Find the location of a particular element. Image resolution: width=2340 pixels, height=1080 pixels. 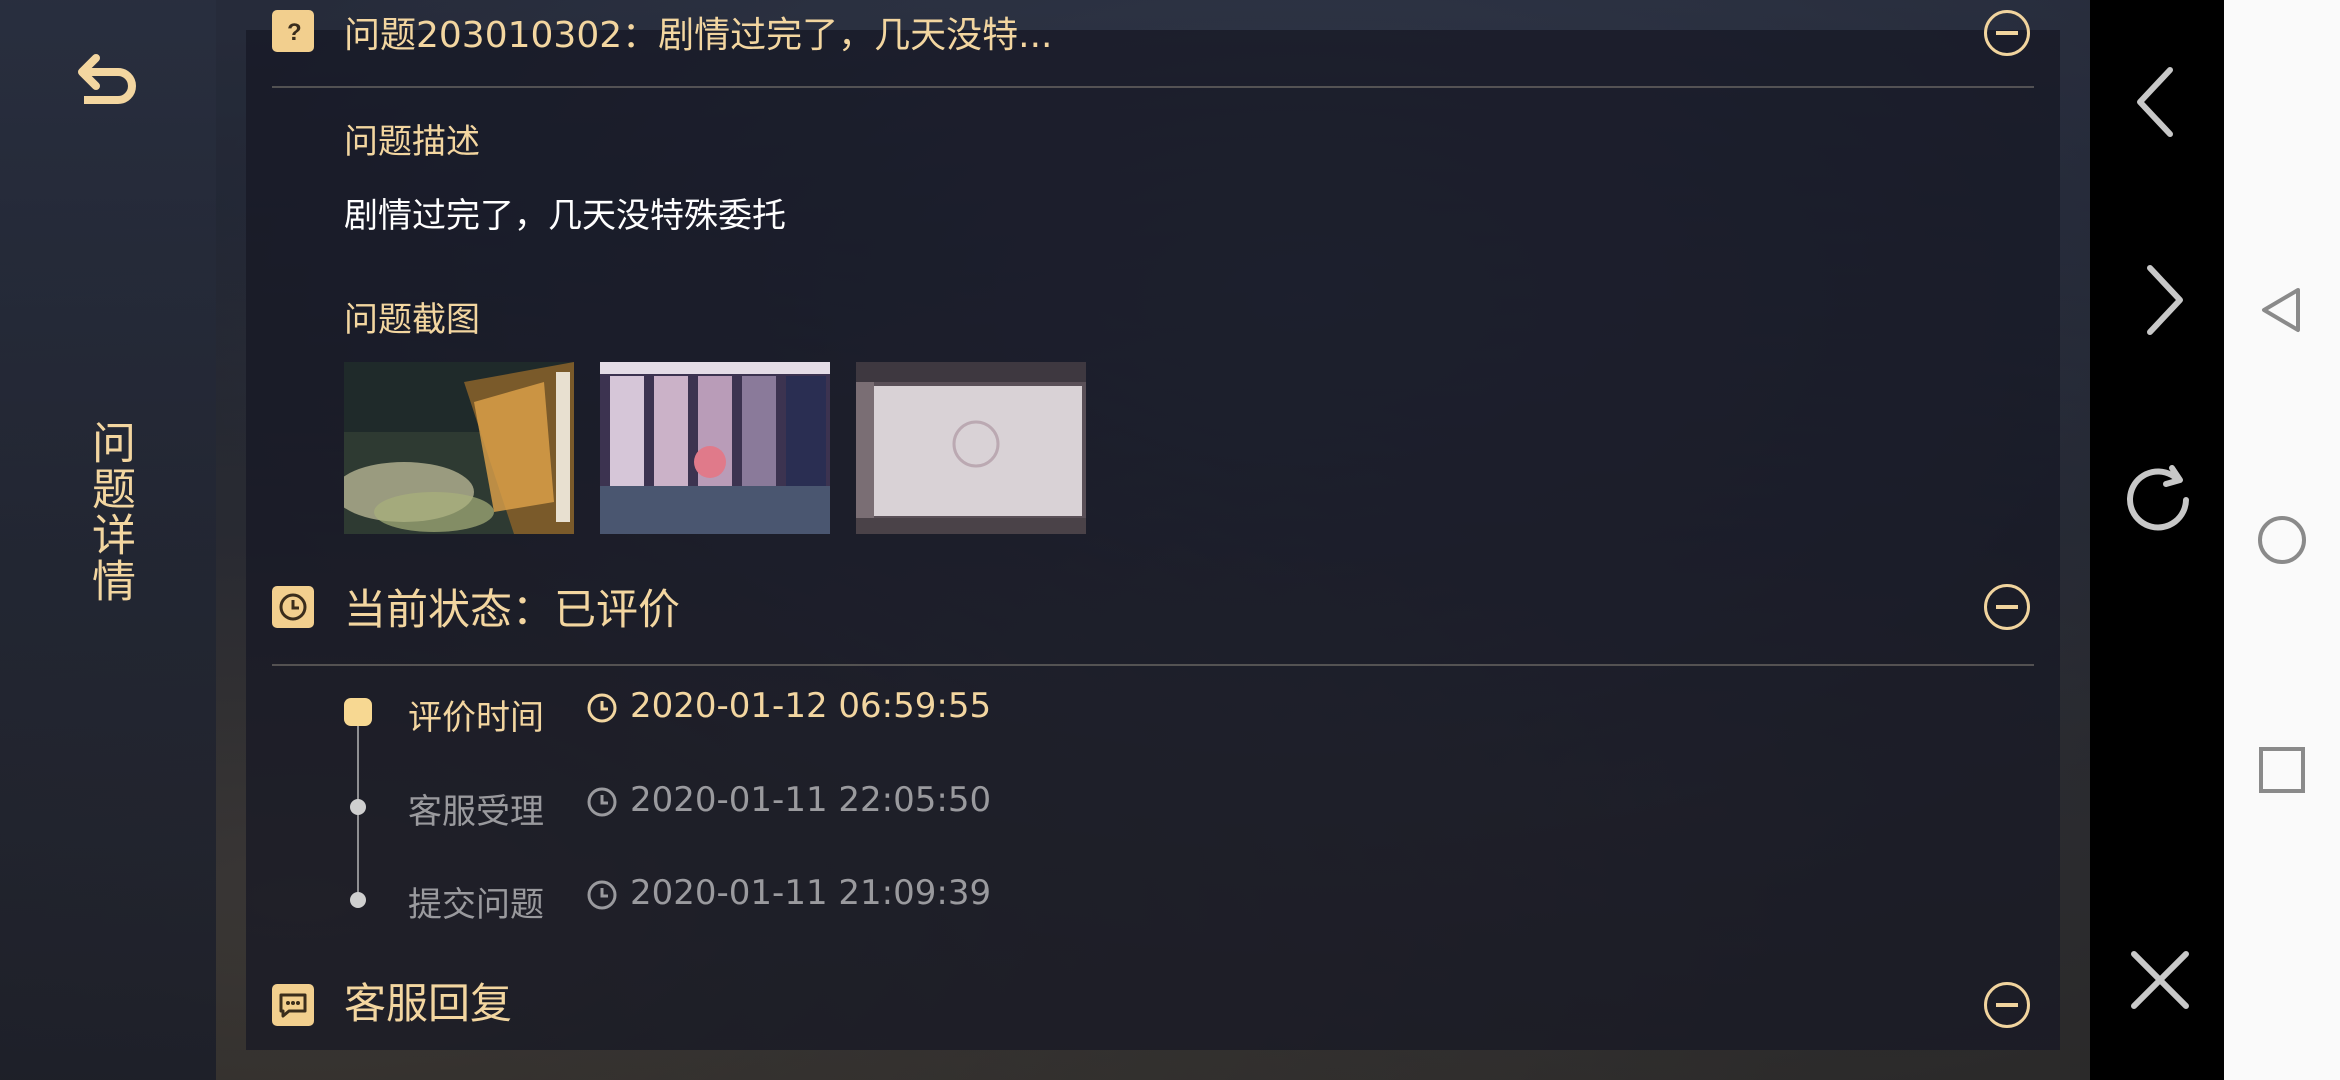

timeline-label: 评价时间 is located at coordinates (476, 718).